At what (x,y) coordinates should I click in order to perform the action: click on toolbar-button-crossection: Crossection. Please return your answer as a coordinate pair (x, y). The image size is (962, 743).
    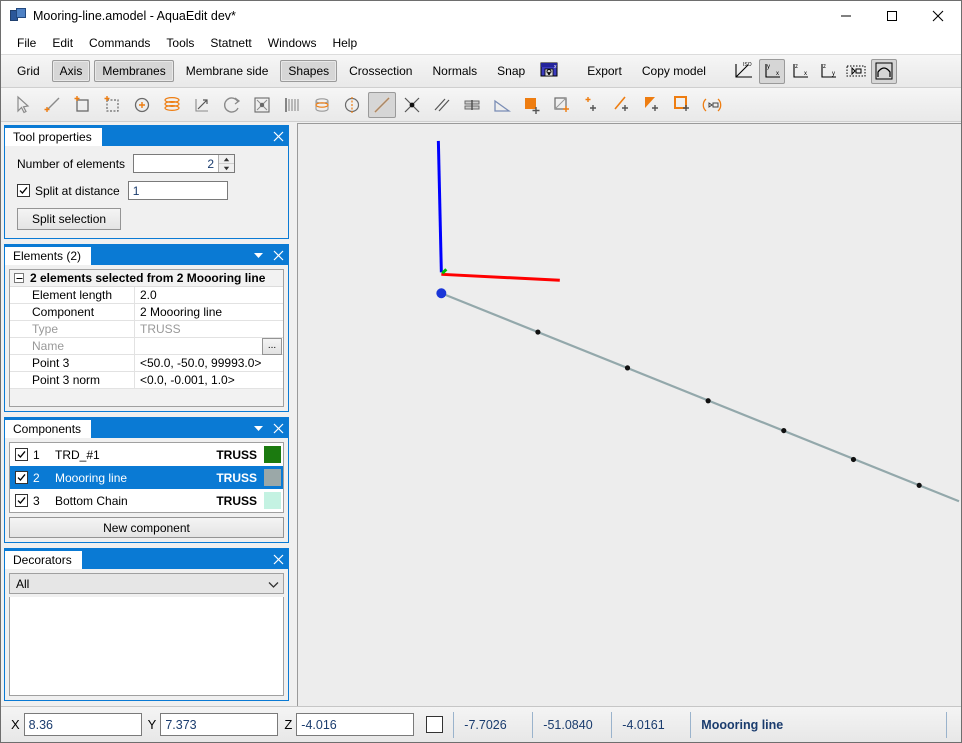
    Looking at the image, I should click on (380, 71).